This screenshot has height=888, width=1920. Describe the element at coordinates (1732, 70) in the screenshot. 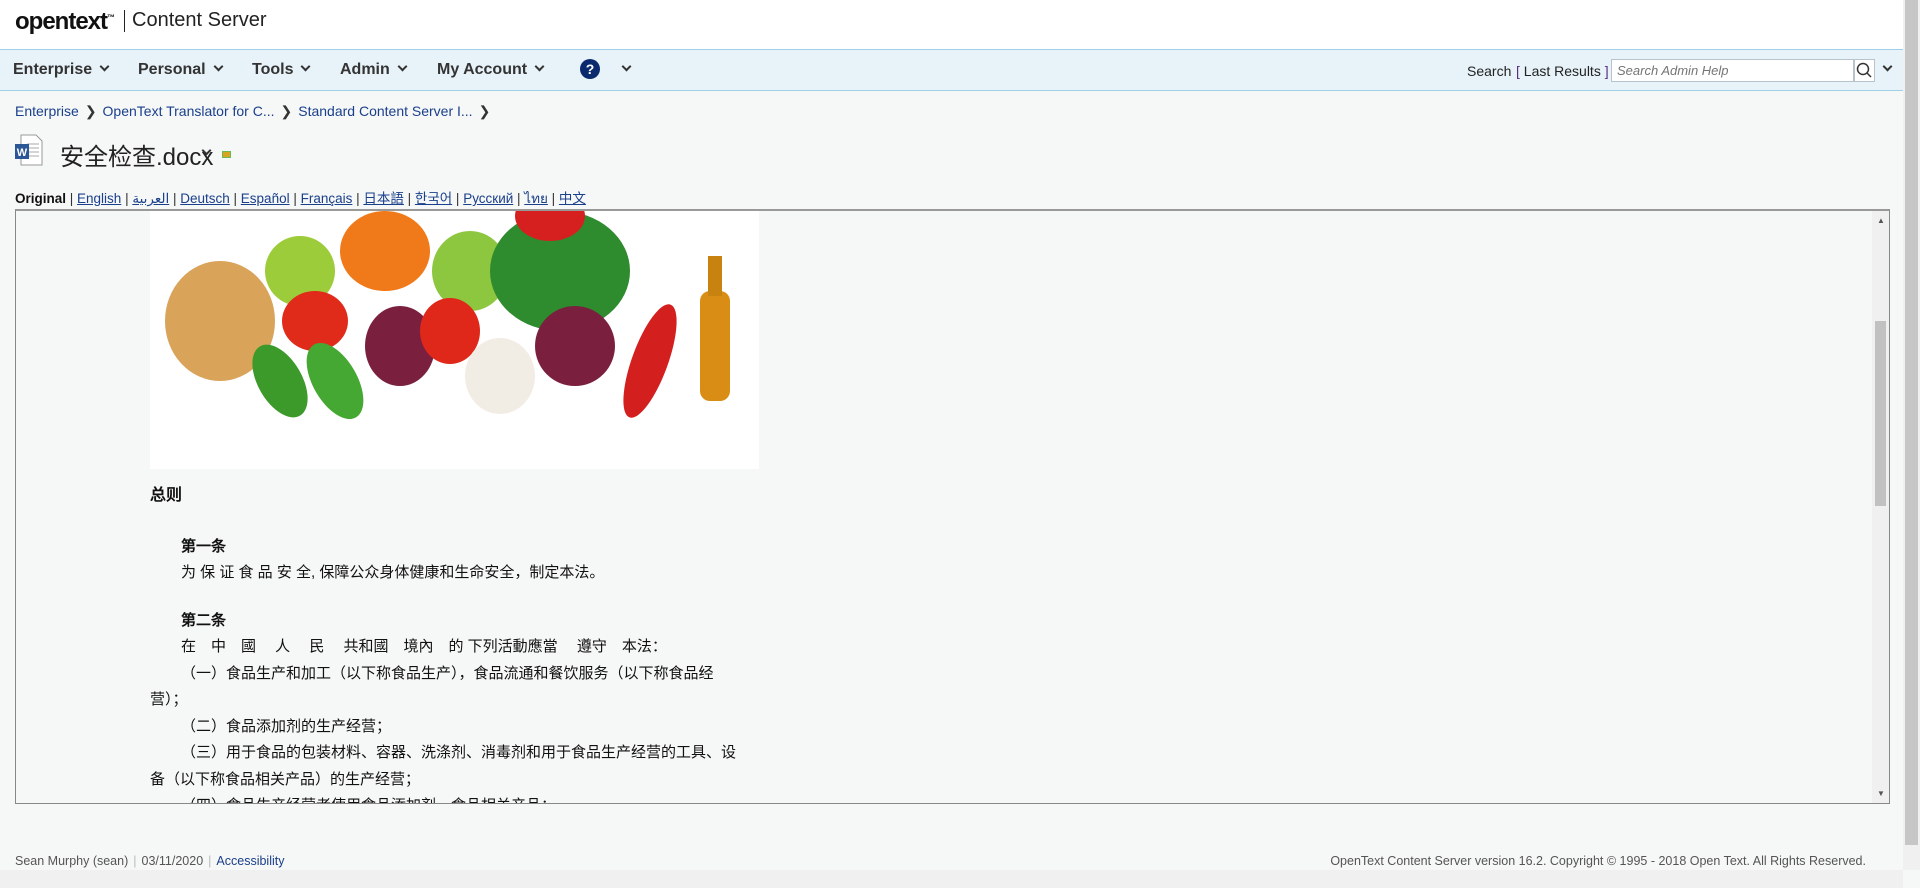

I see `search-input` at that location.